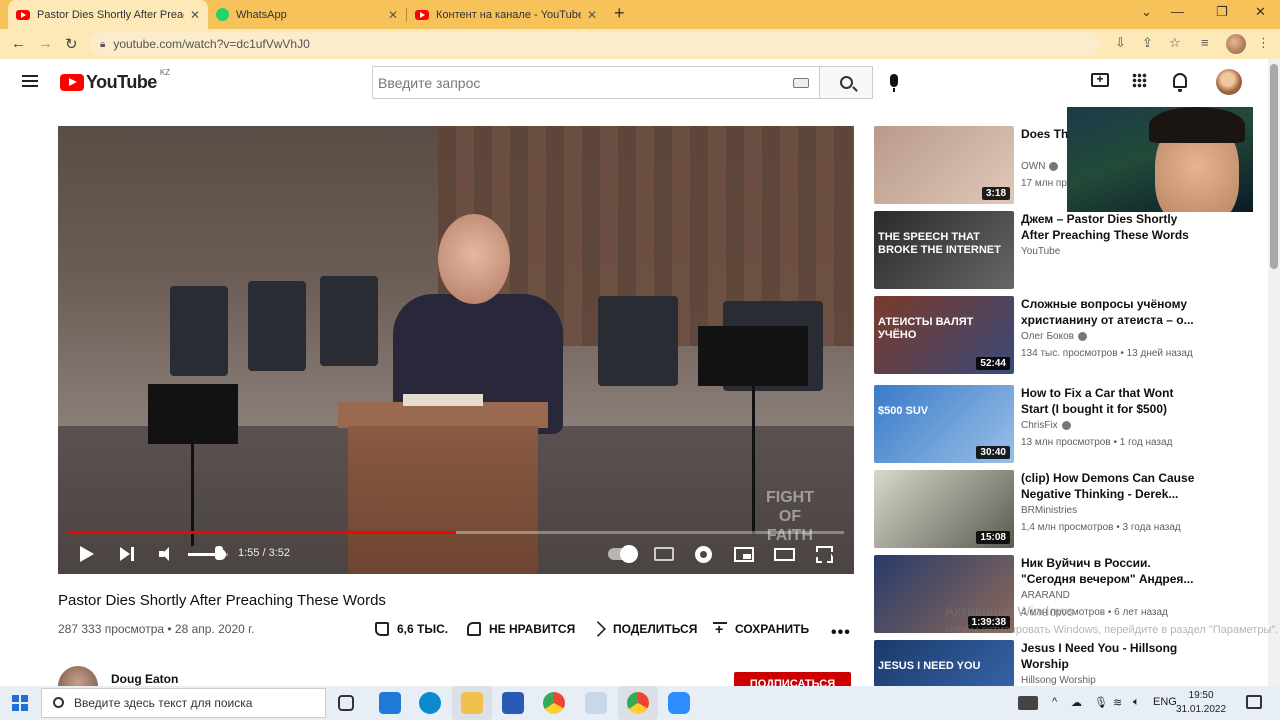 This screenshot has width=1280, height=720. I want to click on video-thumbnail: 1:39:38, so click(944, 594).